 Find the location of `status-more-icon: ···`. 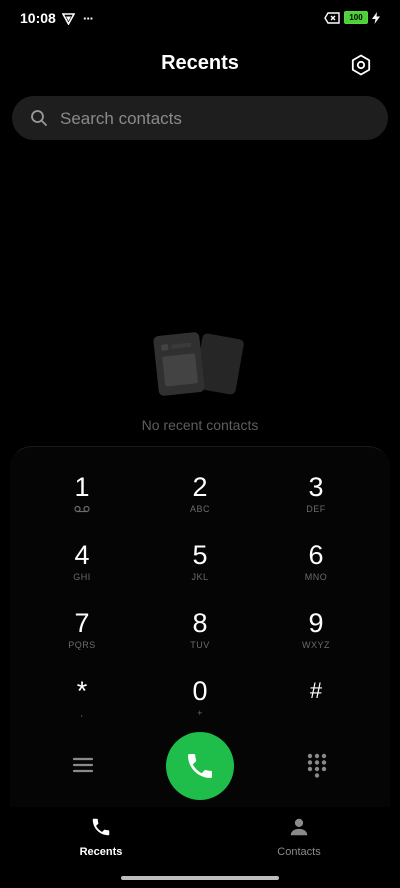

status-more-icon: ··· is located at coordinates (88, 18).